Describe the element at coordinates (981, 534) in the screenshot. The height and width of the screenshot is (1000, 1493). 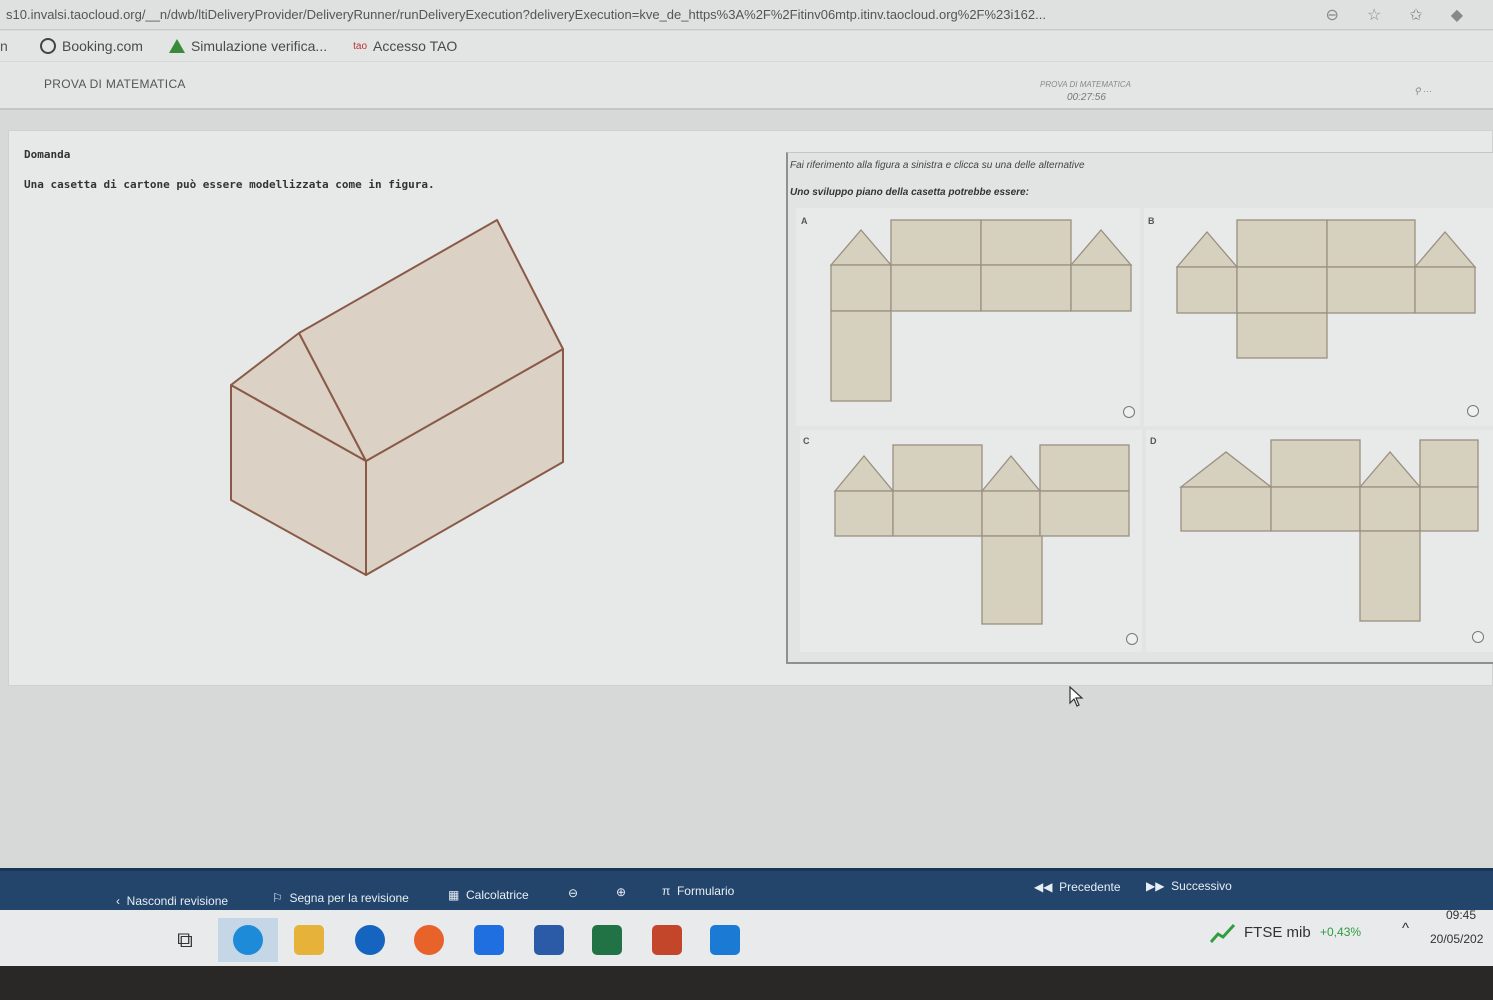
I see `net-c` at that location.